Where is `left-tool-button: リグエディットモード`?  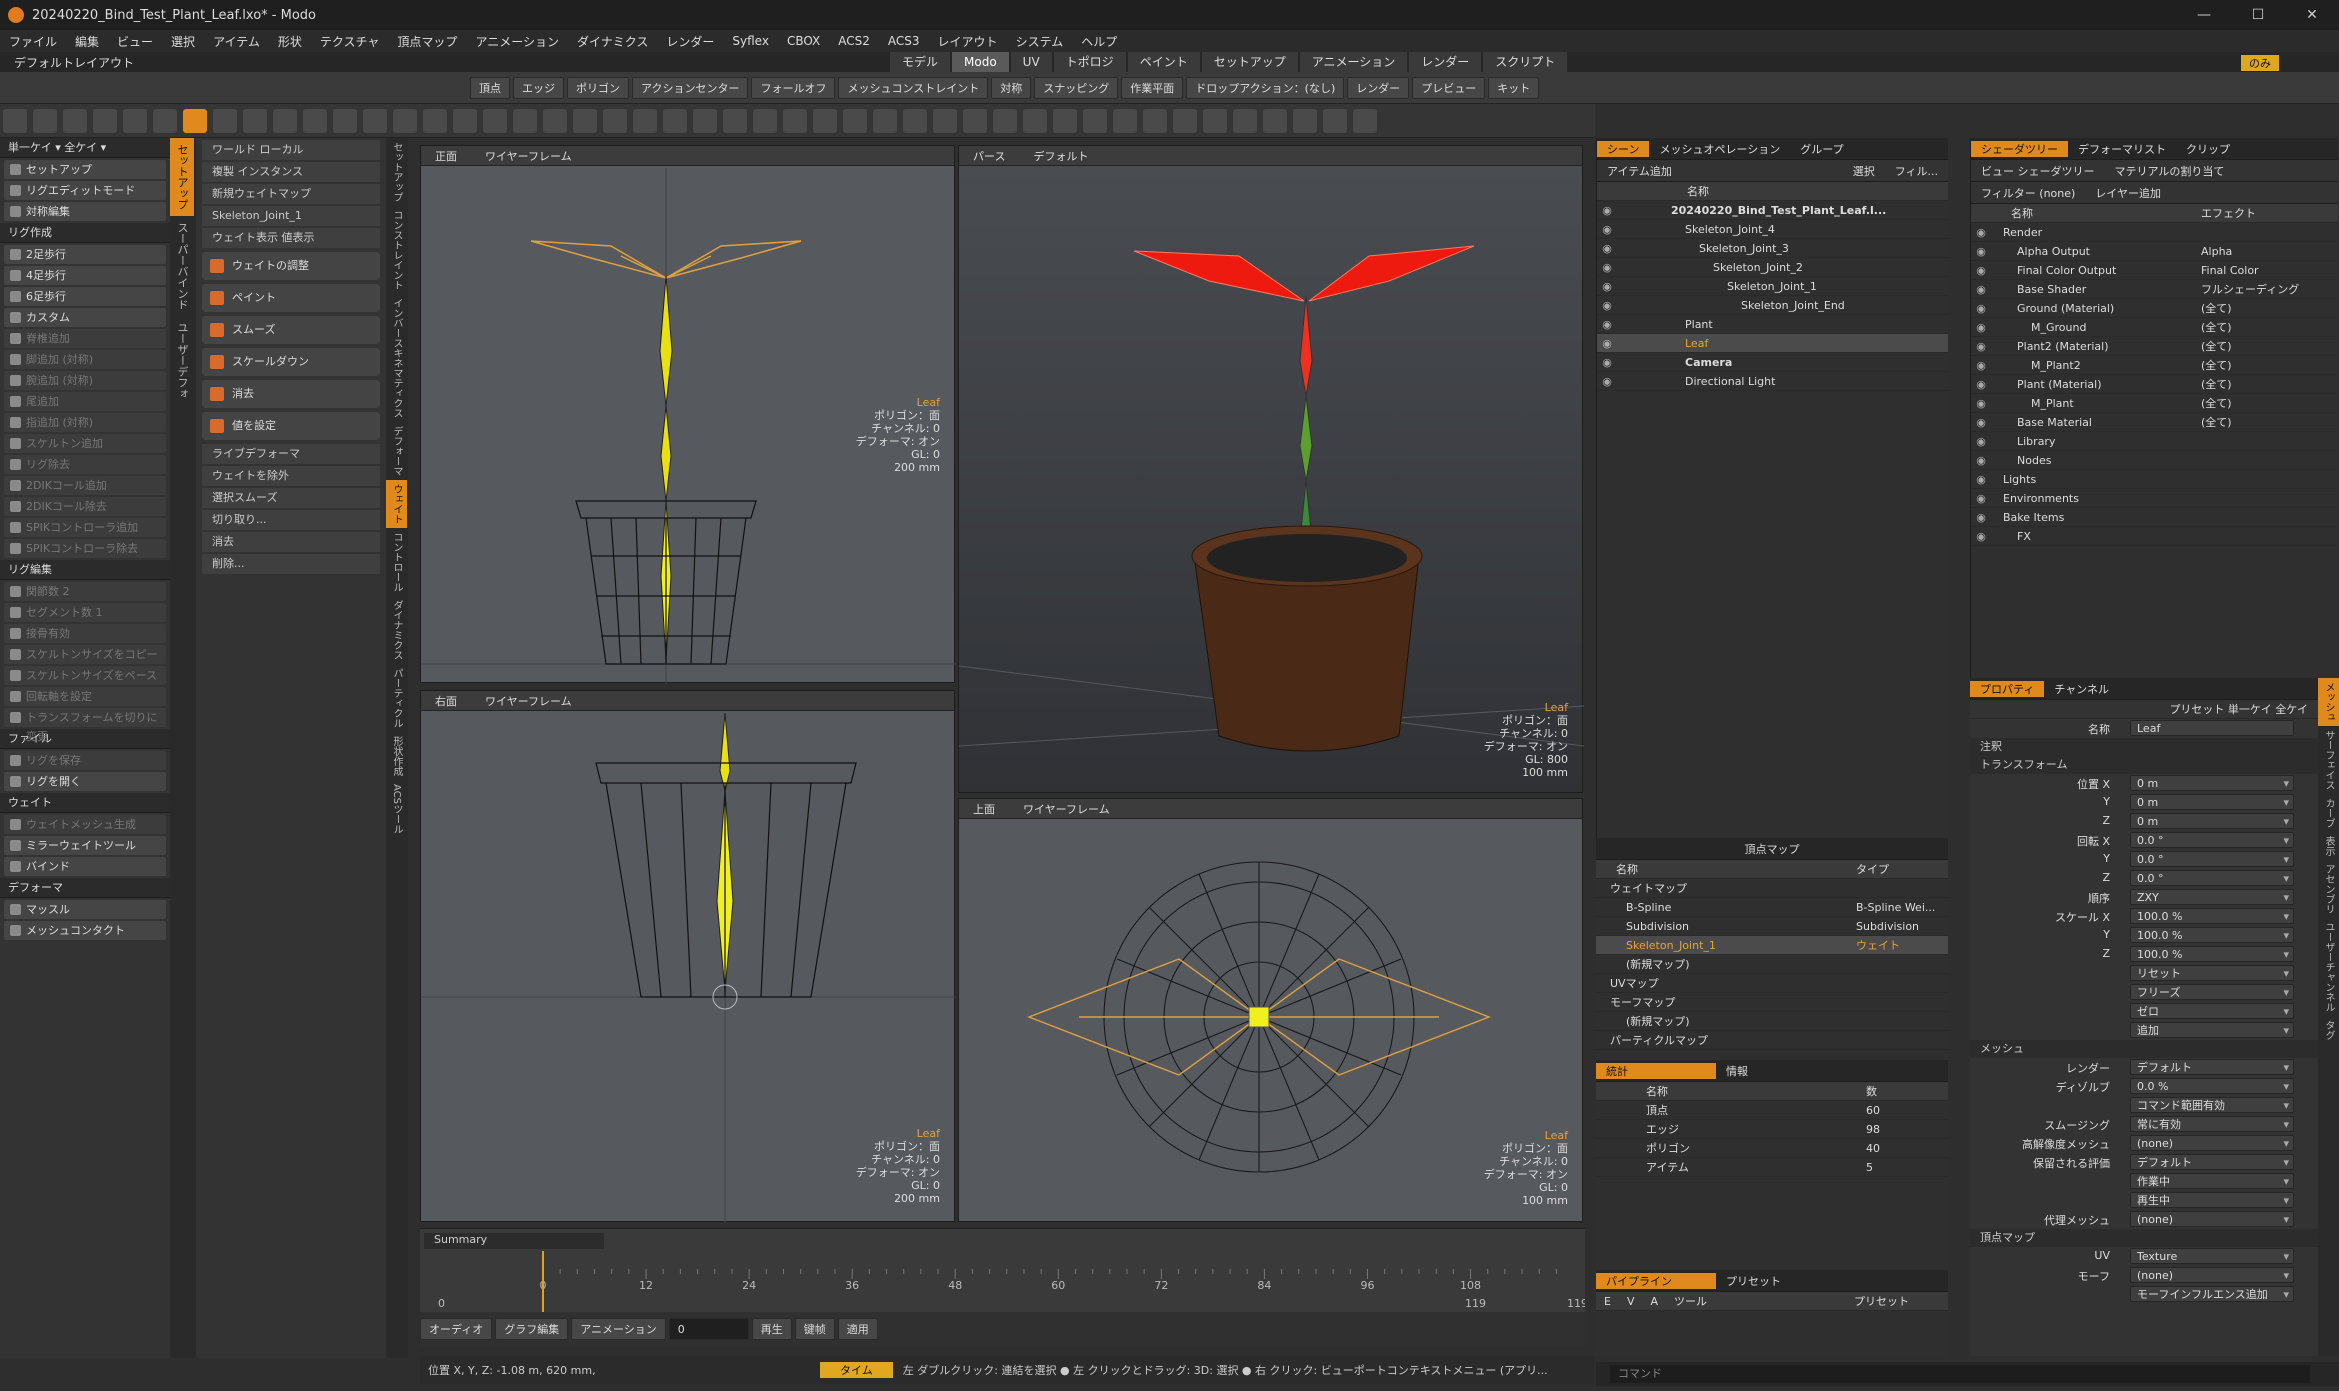 left-tool-button: リグエディットモード is located at coordinates (85, 190).